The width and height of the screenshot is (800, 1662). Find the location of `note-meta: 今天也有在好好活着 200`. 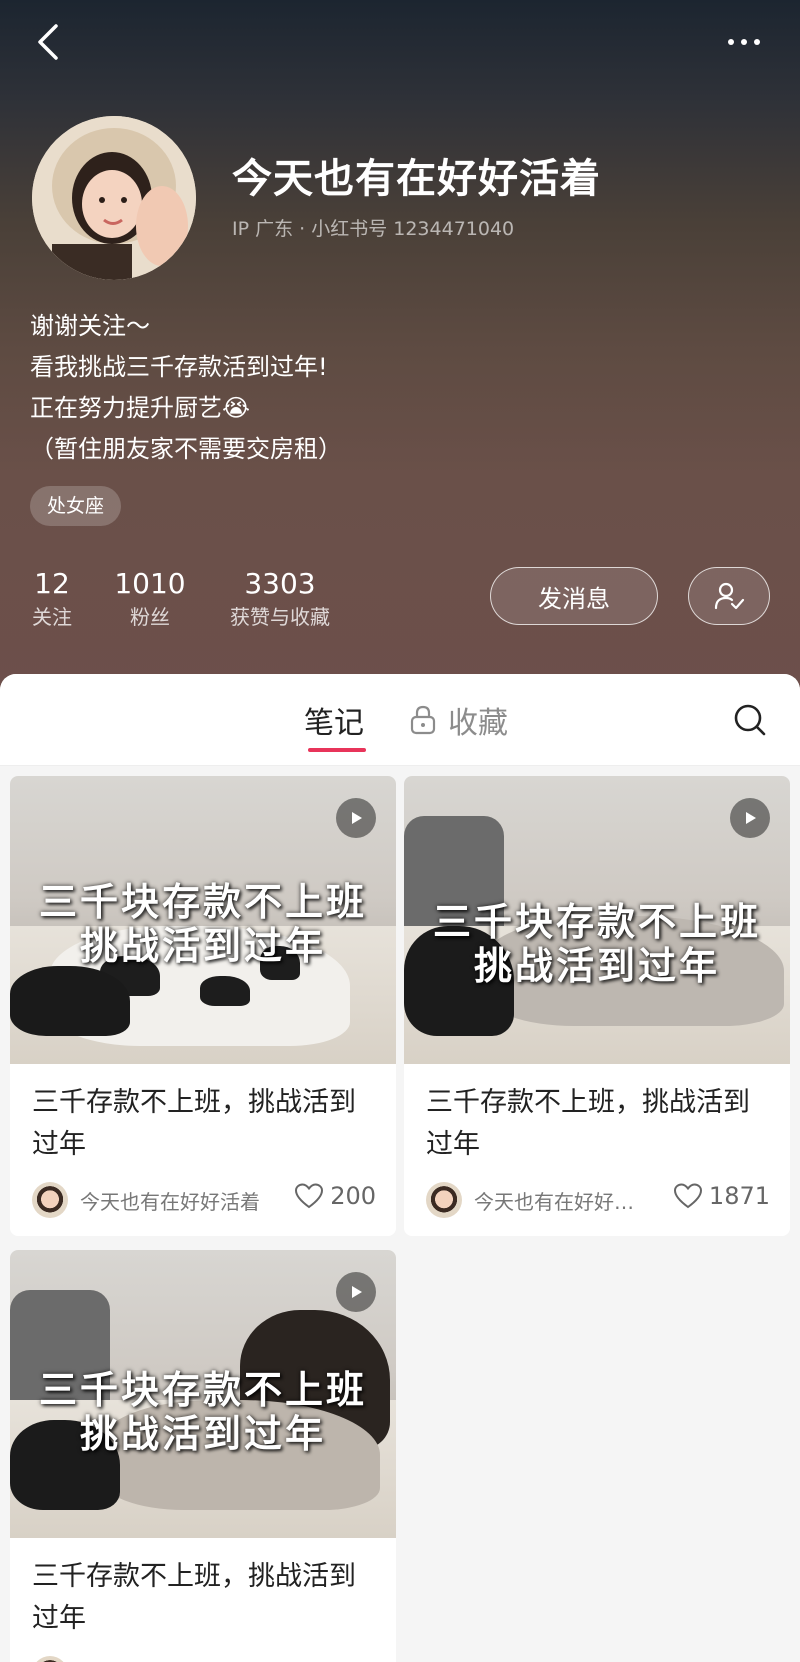

note-meta: 今天也有在好好活着 200 is located at coordinates (203, 1201).